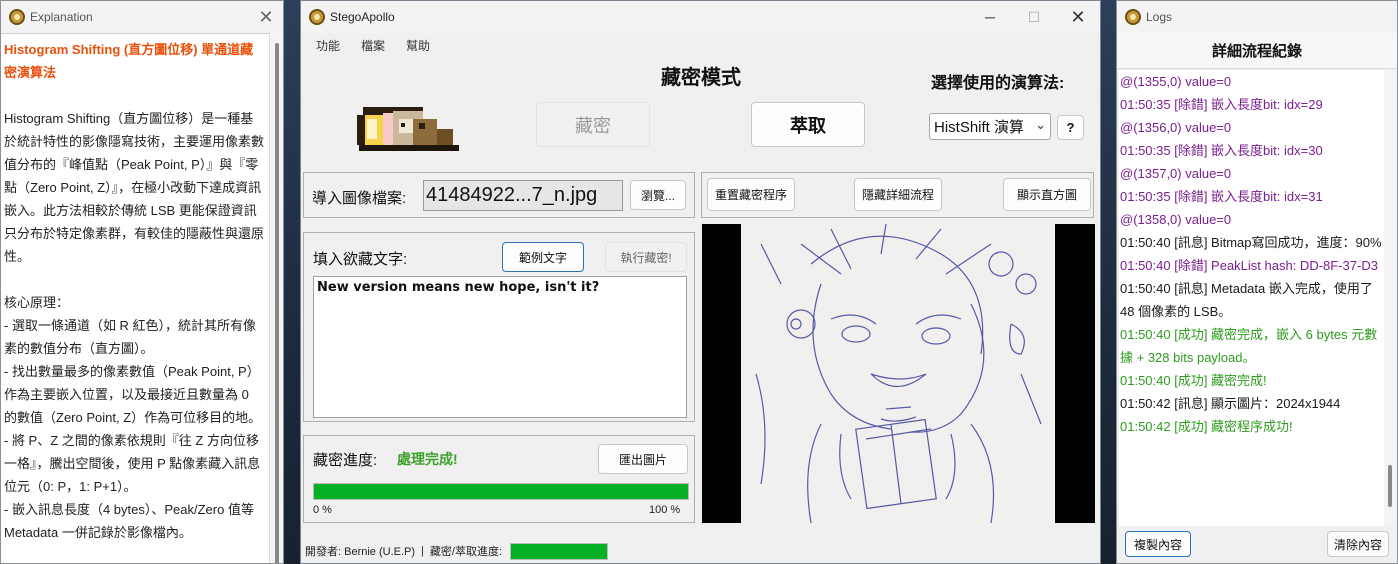  I want to click on sketch-drawing, so click(898, 373).